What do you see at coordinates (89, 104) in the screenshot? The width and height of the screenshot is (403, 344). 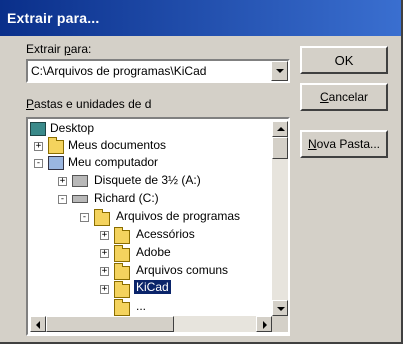 I see `folders-label: Pastas e unidades de d` at bounding box center [89, 104].